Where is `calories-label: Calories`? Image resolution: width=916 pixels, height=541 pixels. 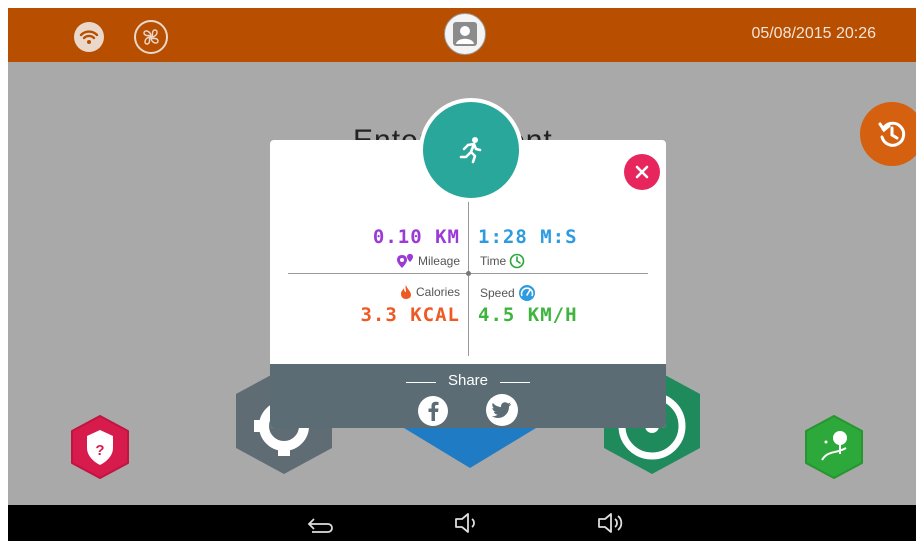
calories-label: Calories is located at coordinates (437, 292).